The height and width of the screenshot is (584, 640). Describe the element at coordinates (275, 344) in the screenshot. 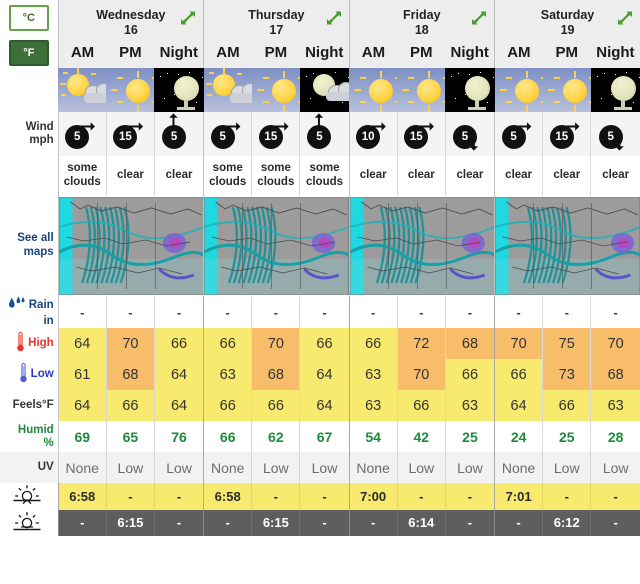

I see `high-row-value: 70` at that location.